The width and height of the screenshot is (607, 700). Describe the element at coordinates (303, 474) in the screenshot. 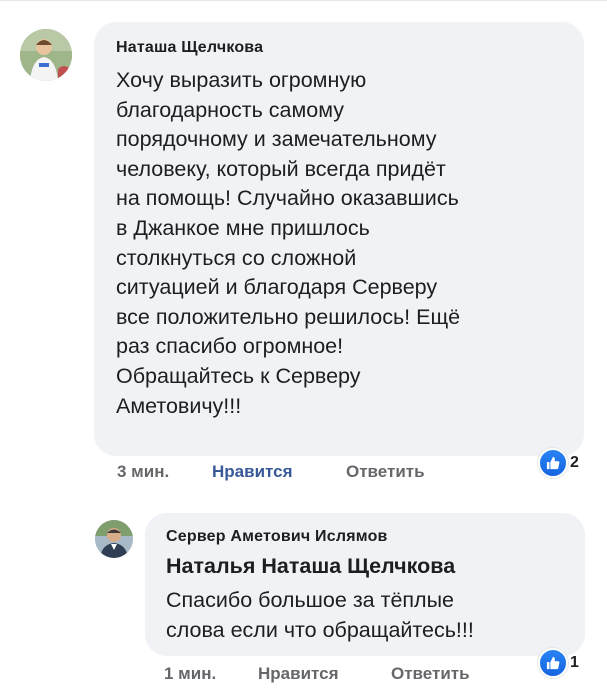

I see `comment-actions: 3 мин. Нравится Ответить` at that location.